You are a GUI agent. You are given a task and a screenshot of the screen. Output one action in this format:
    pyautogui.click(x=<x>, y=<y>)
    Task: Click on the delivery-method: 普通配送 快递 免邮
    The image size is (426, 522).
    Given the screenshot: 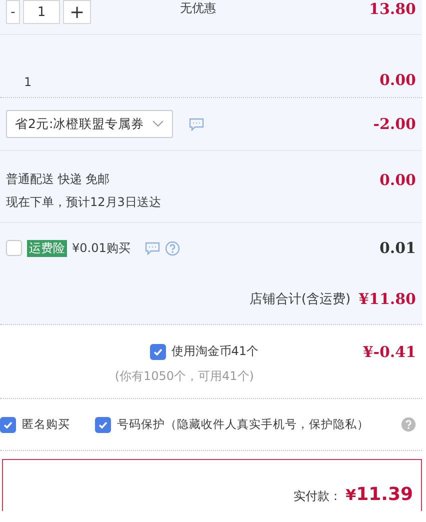 What is the action you would take?
    pyautogui.click(x=58, y=179)
    